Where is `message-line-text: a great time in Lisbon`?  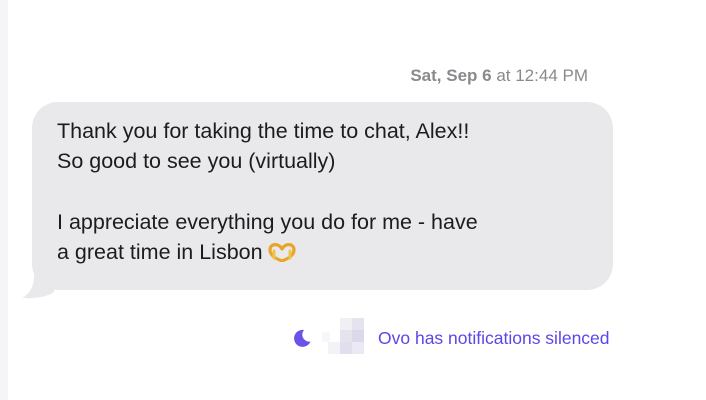
message-line-text: a great time in Lisbon is located at coordinates (160, 252).